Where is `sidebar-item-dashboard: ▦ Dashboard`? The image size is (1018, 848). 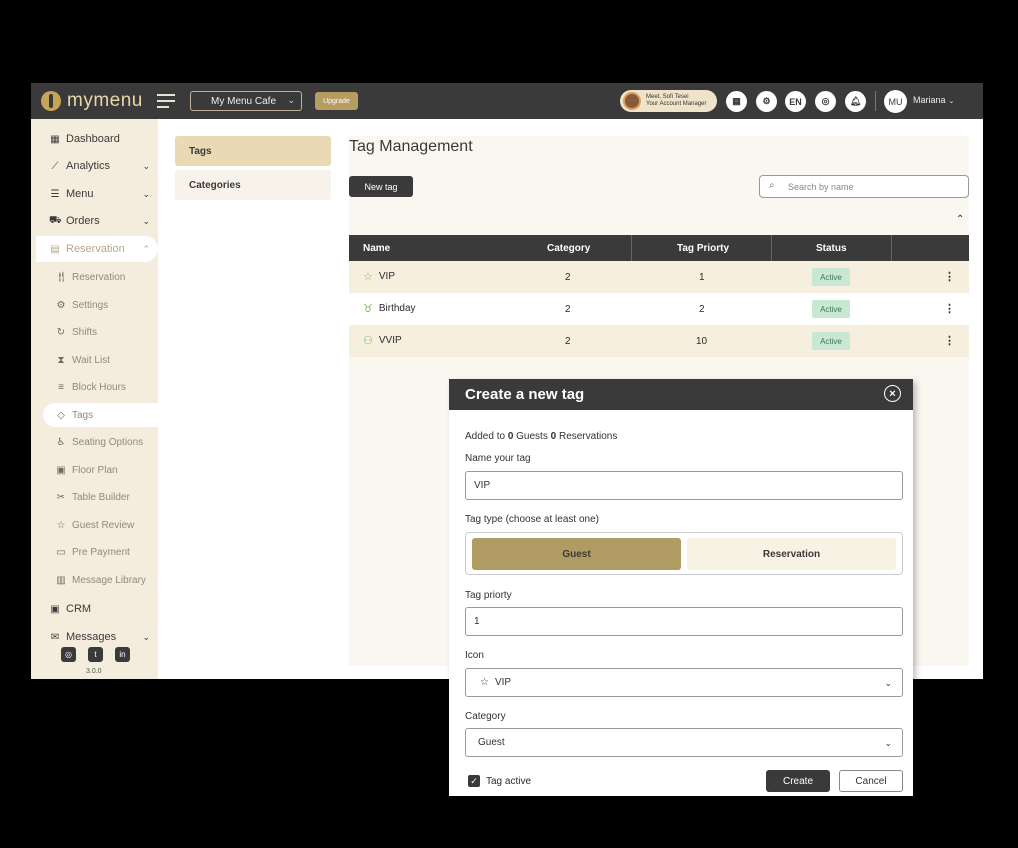 sidebar-item-dashboard: ▦ Dashboard is located at coordinates (94, 139).